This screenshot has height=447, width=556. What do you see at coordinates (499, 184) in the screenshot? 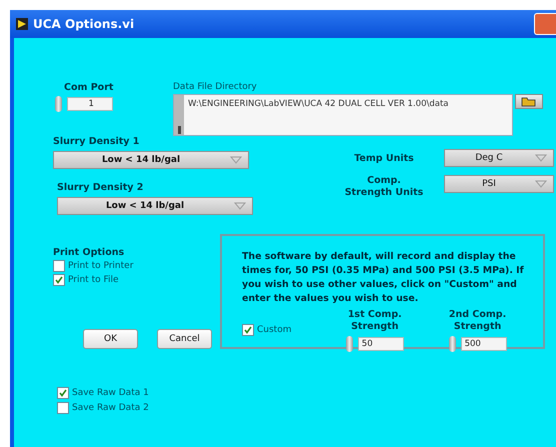
I see `dropdown: PSI` at bounding box center [499, 184].